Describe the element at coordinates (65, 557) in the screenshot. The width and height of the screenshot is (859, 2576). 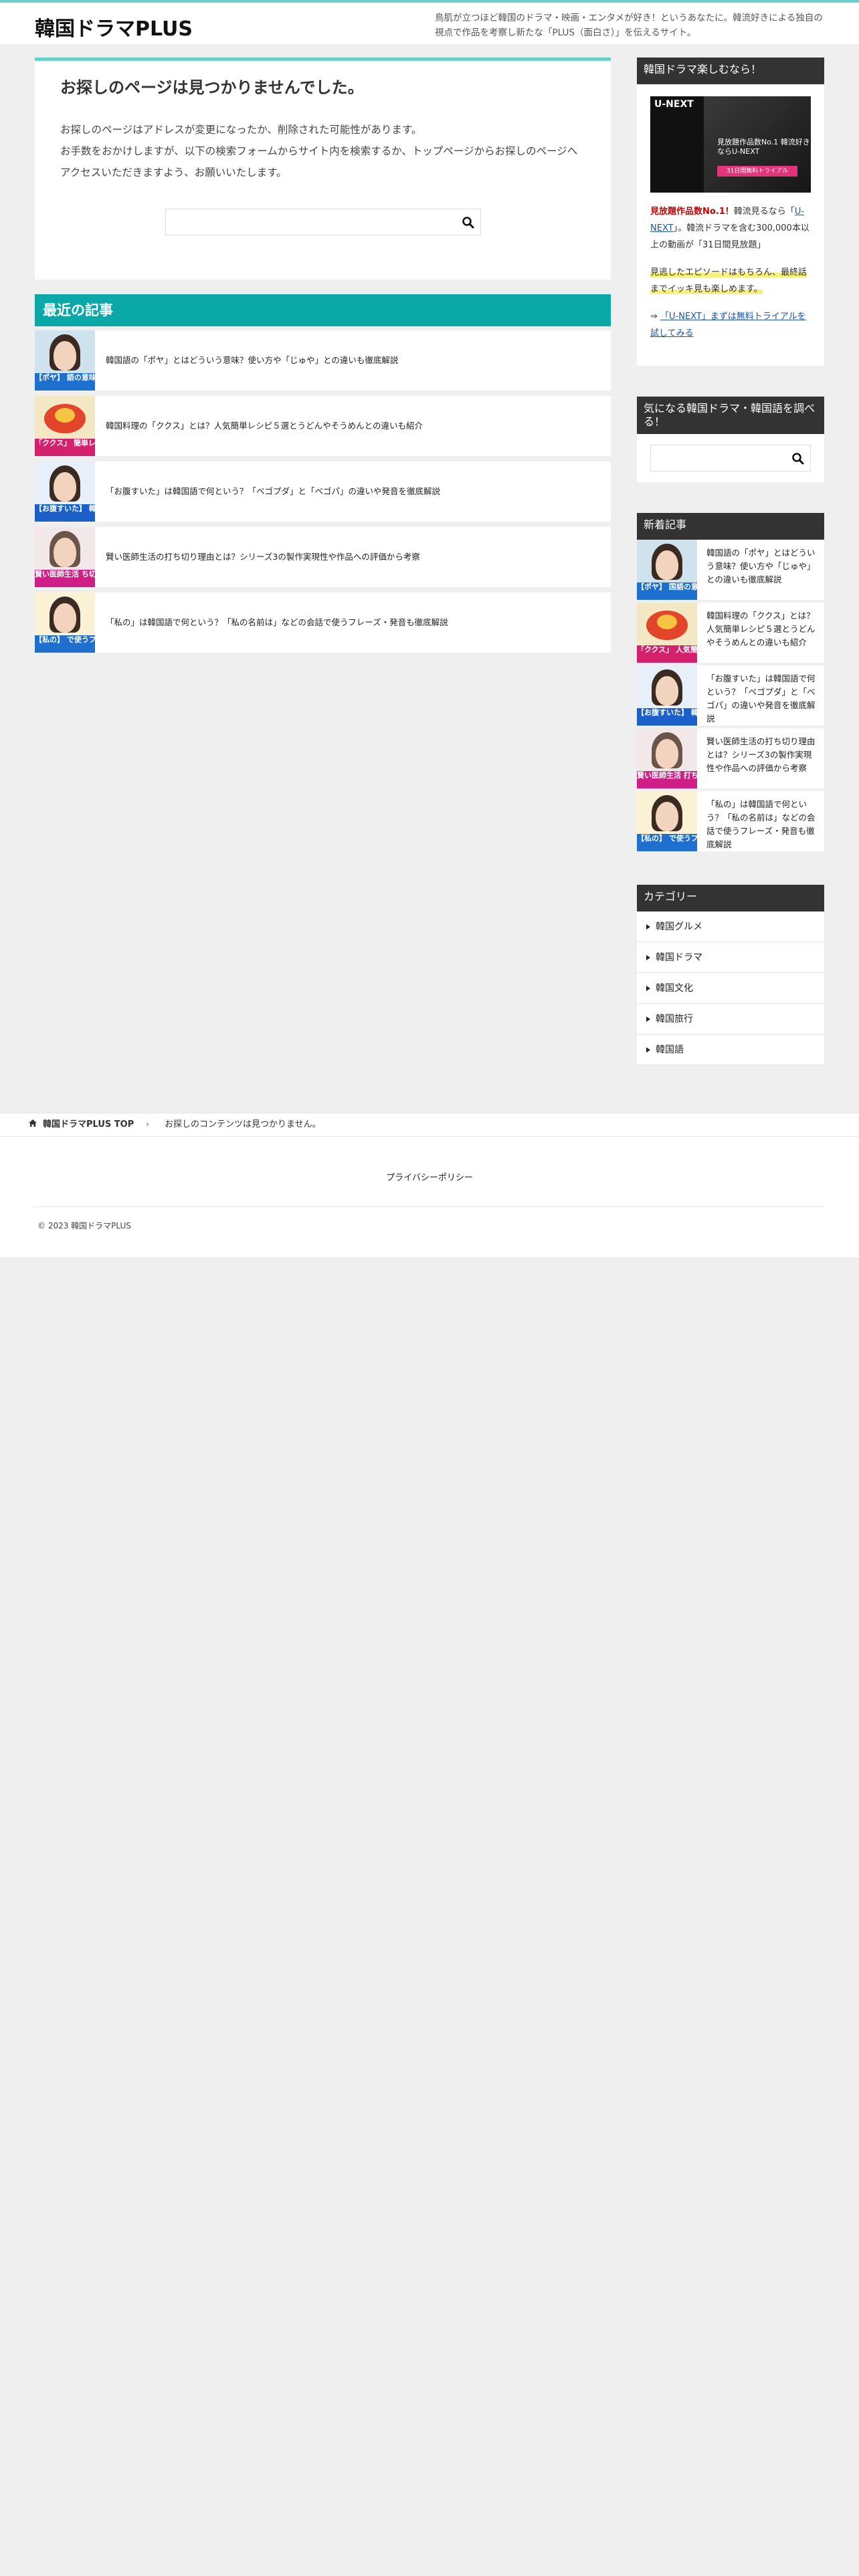
I see `post-thumbnail: 賢い医師生活 ち切り理由を考` at that location.